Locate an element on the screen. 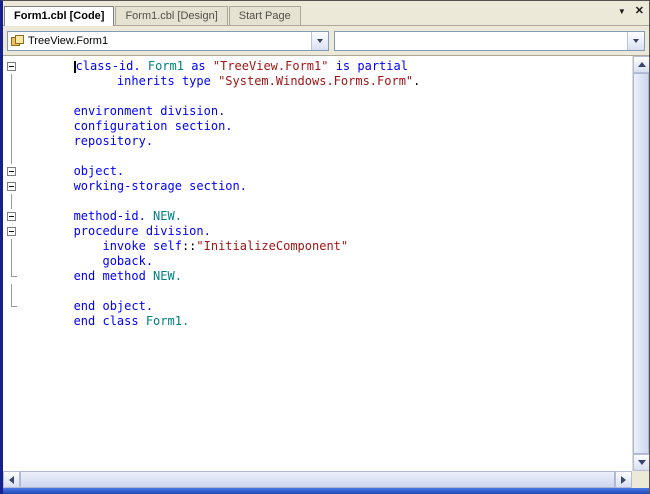  code-line: goback. is located at coordinates (317, 261).